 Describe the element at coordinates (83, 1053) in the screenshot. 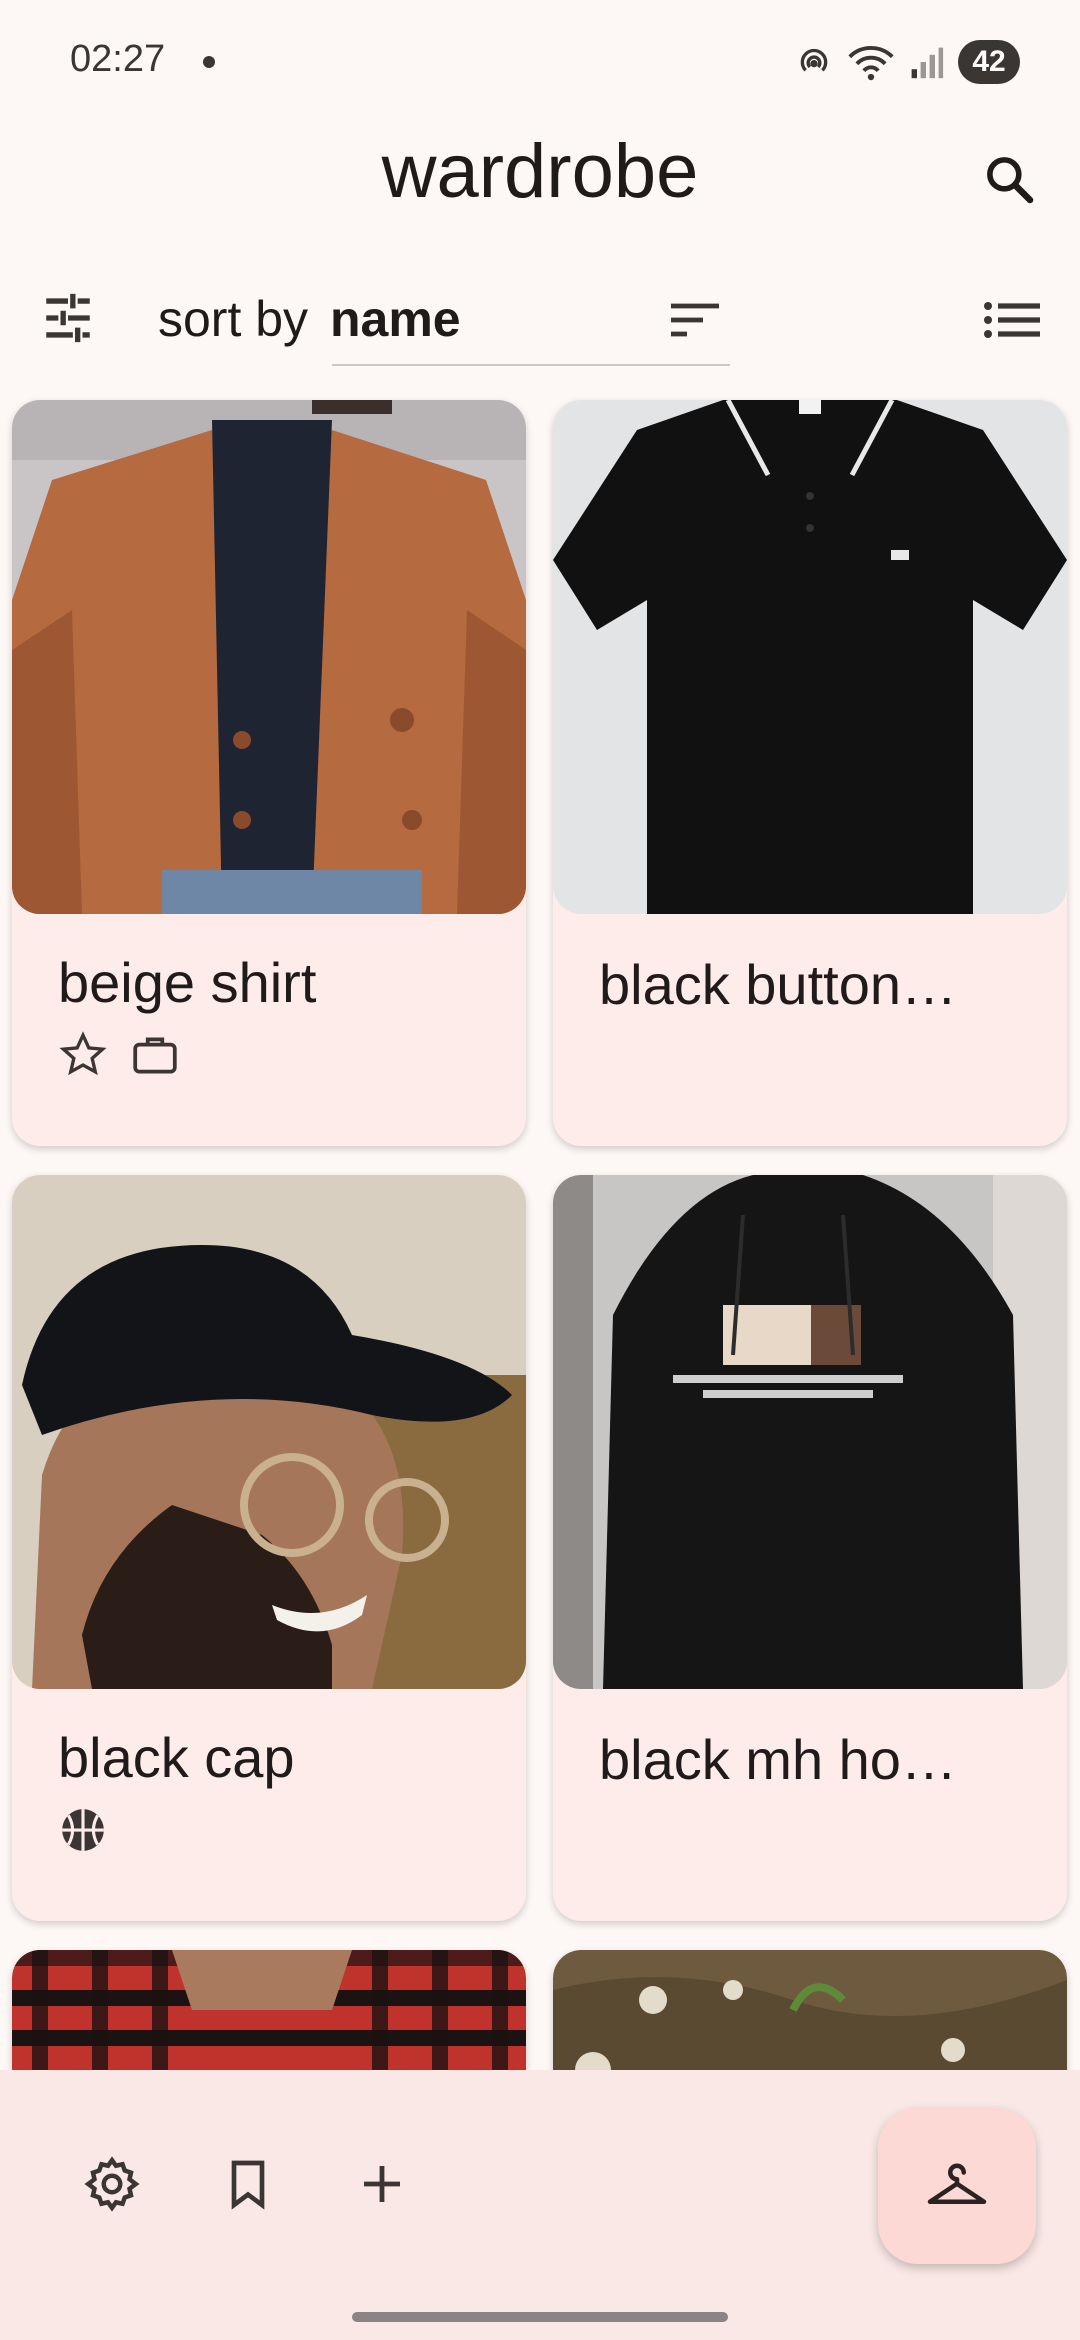

I see `star-outline-icon` at that location.